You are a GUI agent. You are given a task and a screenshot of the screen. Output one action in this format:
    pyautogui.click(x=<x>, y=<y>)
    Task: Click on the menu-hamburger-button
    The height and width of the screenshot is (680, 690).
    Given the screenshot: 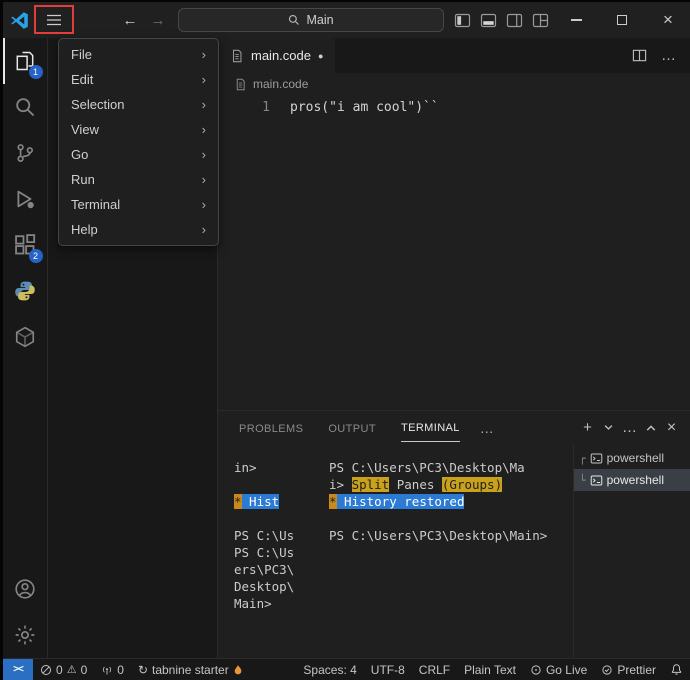 What is the action you would take?
    pyautogui.click(x=54, y=20)
    